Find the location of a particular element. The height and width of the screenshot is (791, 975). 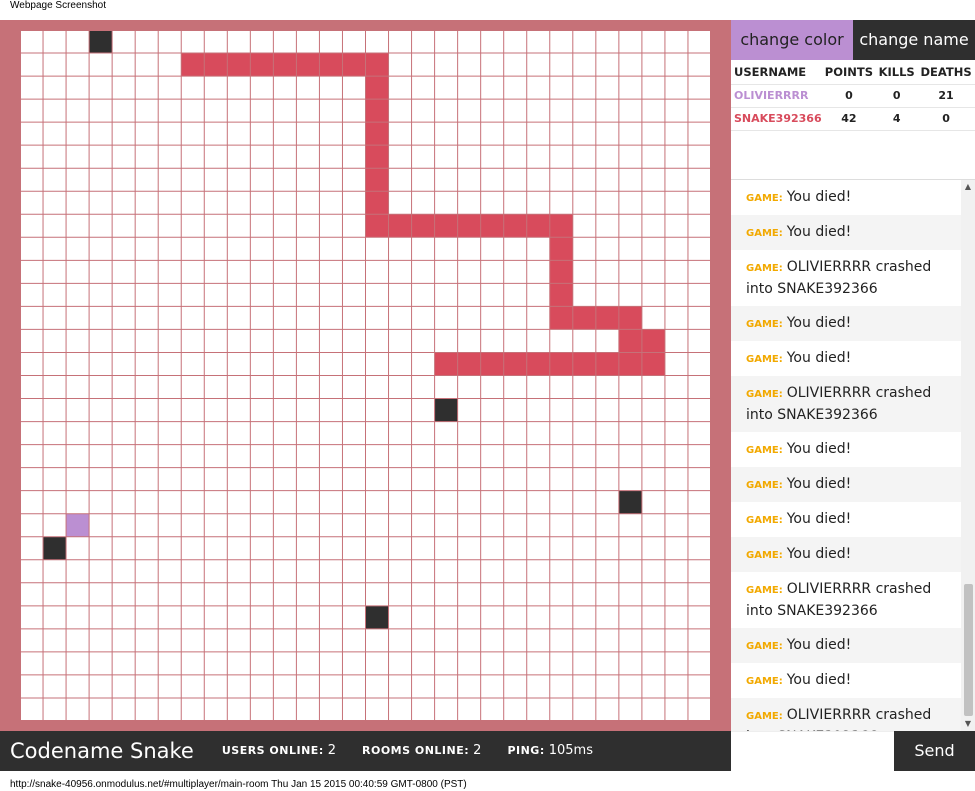

rooms-online-stat: ROOMS ONLINE: 2 is located at coordinates (421, 751).